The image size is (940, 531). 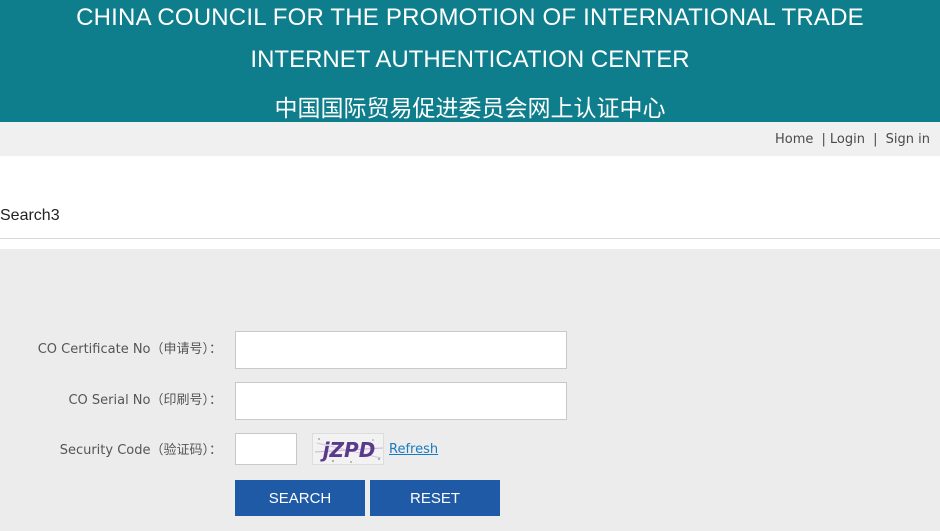 What do you see at coordinates (300, 498) in the screenshot?
I see `search-button: SEARCH` at bounding box center [300, 498].